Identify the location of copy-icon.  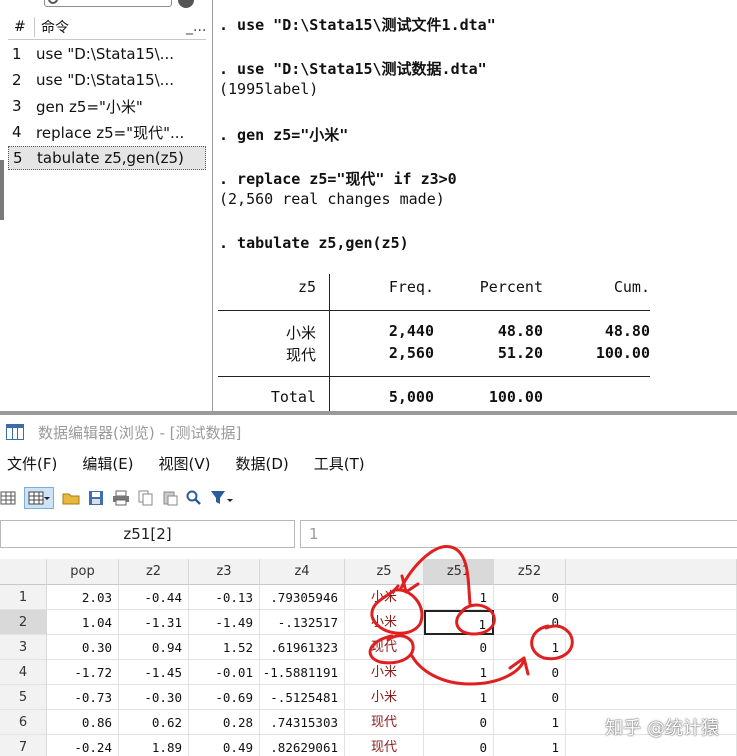
(146, 498).